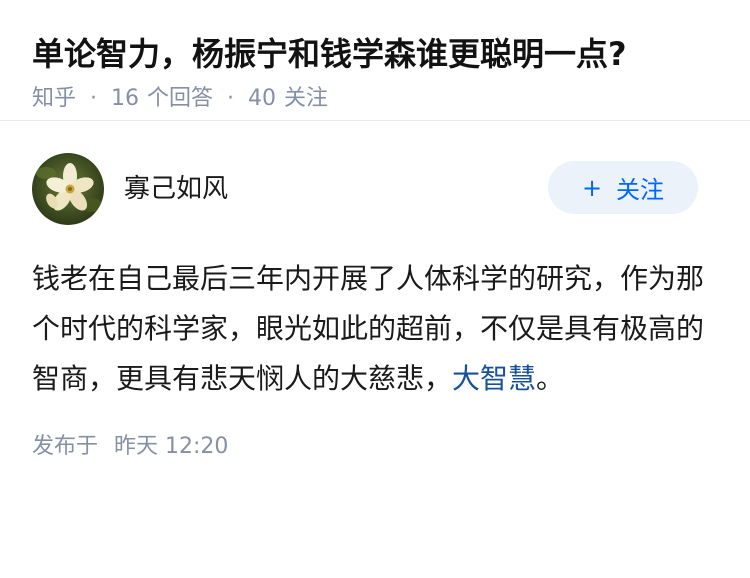 Image resolution: width=750 pixels, height=578 pixels. I want to click on follow-button-label: 关注, so click(640, 190).